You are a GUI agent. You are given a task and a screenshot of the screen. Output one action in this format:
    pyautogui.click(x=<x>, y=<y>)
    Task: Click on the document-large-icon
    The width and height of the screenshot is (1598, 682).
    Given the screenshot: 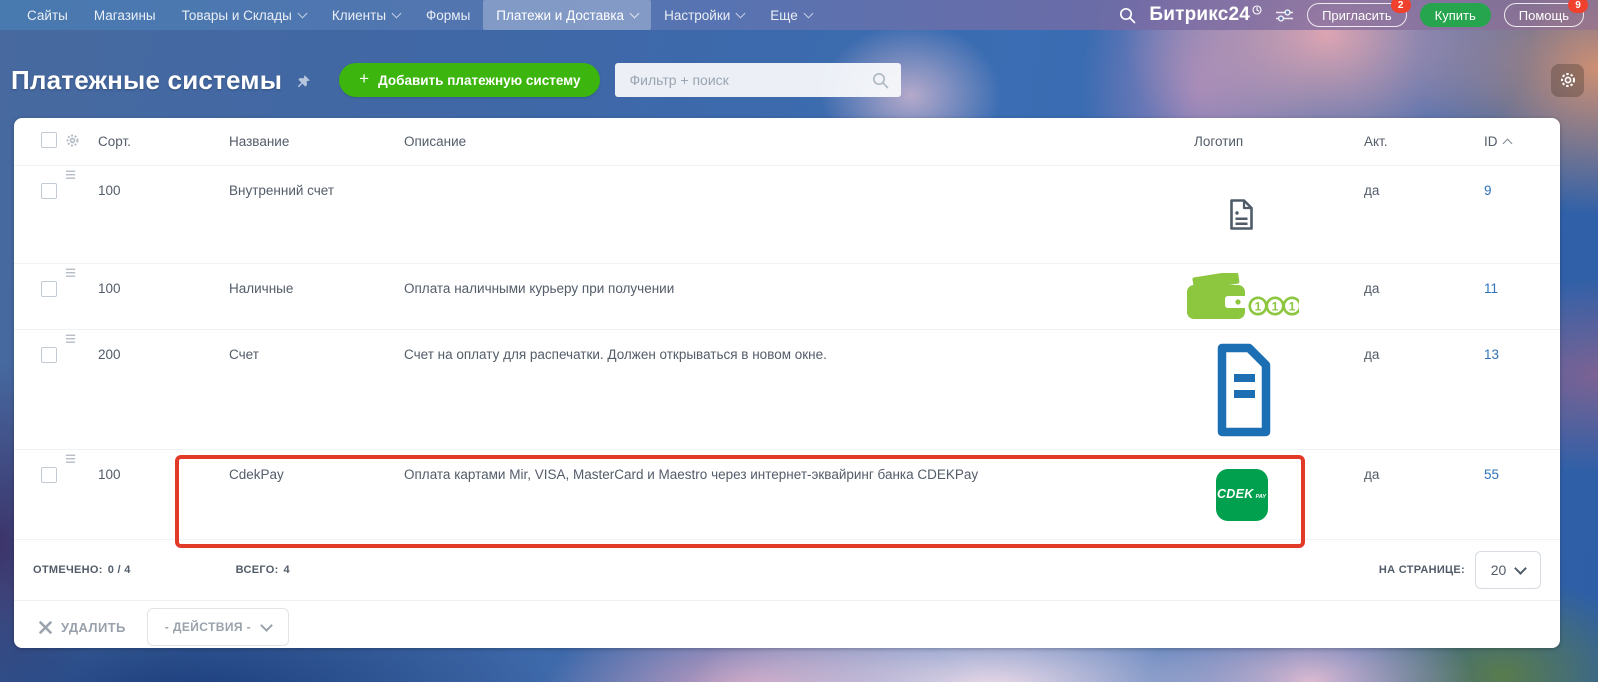 What is the action you would take?
    pyautogui.click(x=1243, y=389)
    